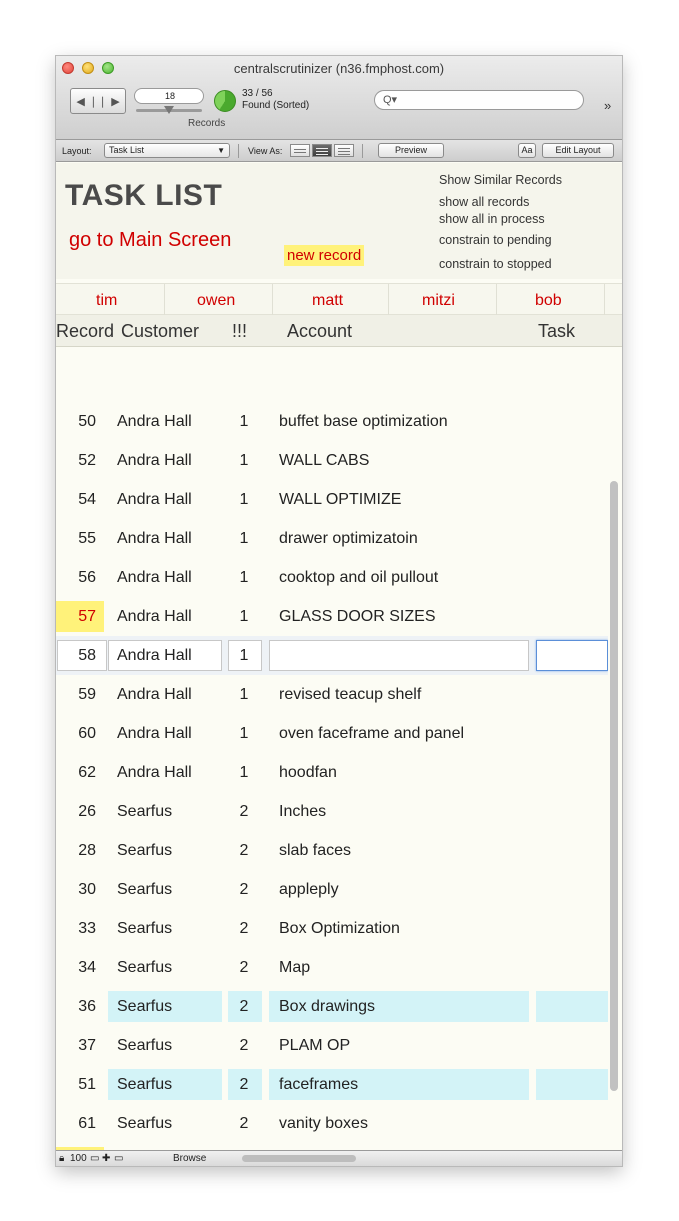  Describe the element at coordinates (402, 968) in the screenshot. I see `account-field: Map` at that location.